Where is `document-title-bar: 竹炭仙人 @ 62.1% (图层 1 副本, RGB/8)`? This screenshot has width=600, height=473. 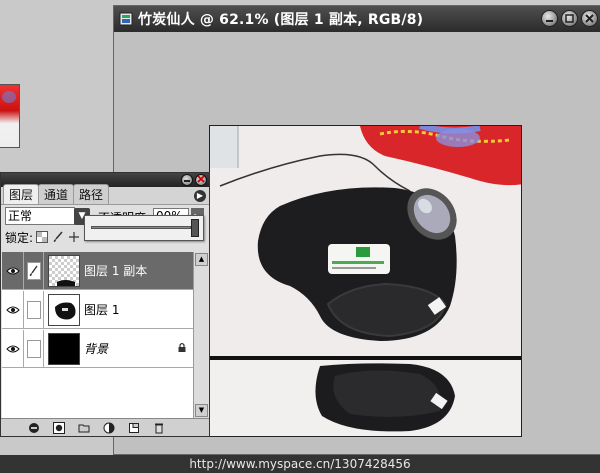 document-title-bar: 竹炭仙人 @ 62.1% (图层 1 副本, RGB/8) is located at coordinates (357, 19).